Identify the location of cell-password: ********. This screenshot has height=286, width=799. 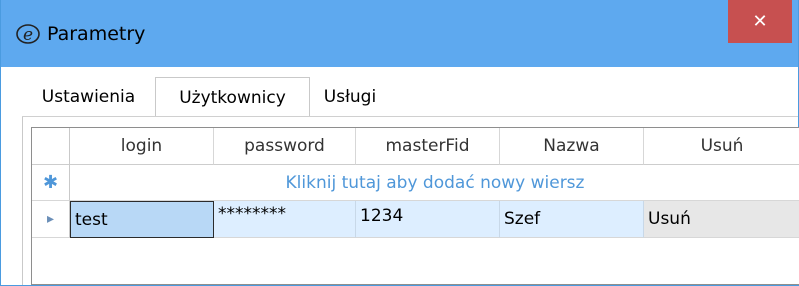
(285, 219).